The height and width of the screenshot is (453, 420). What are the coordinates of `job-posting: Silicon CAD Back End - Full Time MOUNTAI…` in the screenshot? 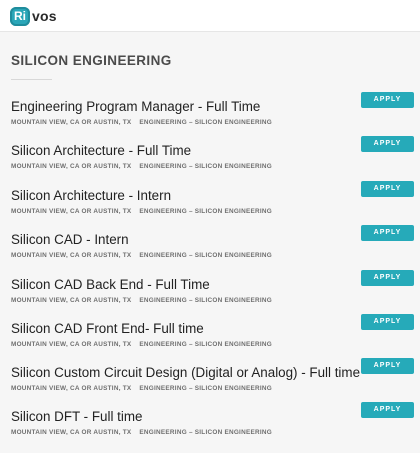 It's located at (210, 295).